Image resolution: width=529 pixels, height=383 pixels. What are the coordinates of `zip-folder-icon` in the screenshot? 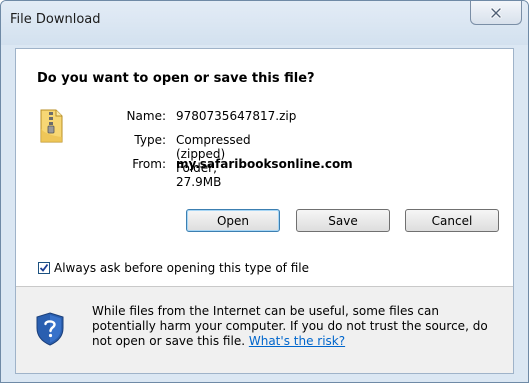 It's located at (51, 126).